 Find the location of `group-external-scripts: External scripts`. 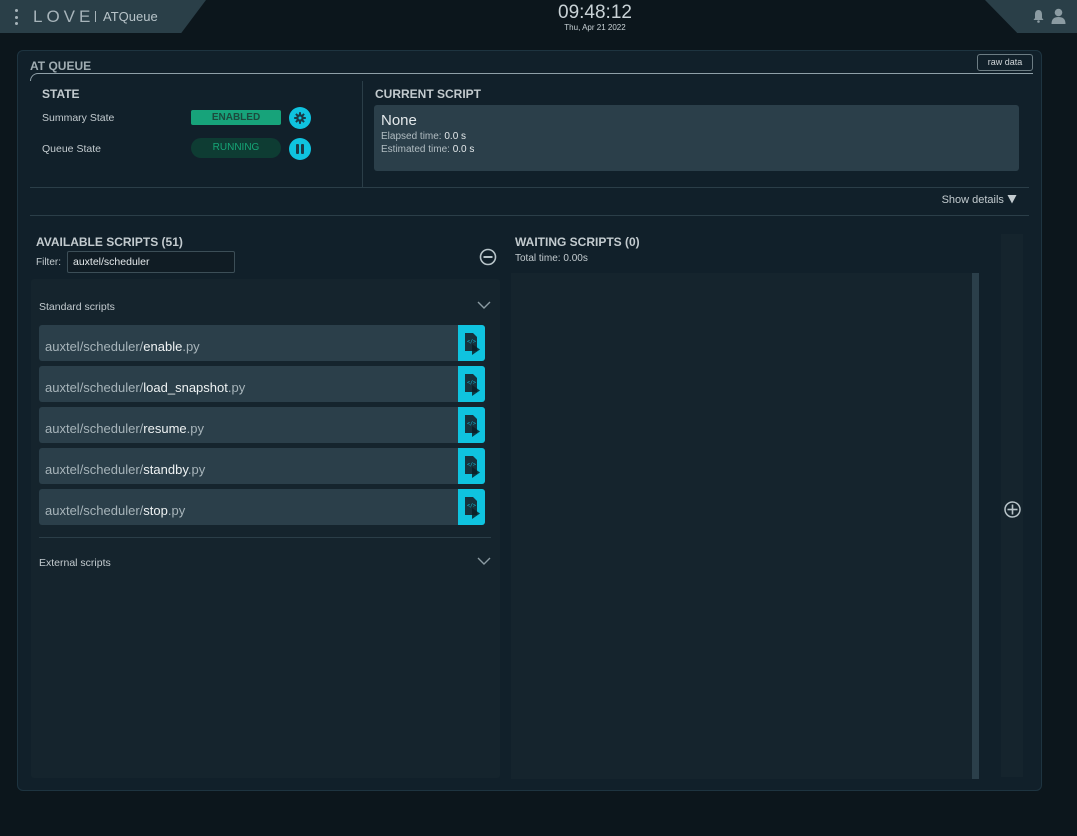

group-external-scripts: External scripts is located at coordinates (265, 563).